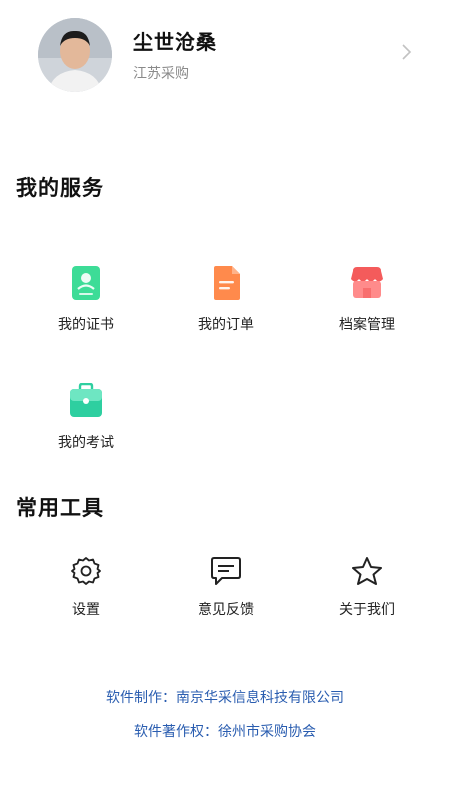 This screenshot has height=800, width=450. I want to click on order-icon, so click(226, 285).